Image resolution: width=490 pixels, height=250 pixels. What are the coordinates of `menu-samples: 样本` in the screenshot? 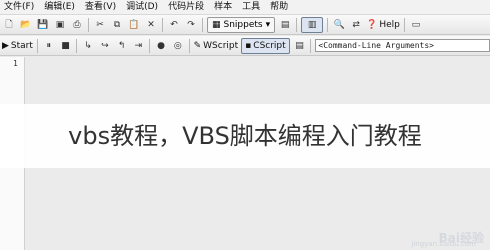 It's located at (224, 7).